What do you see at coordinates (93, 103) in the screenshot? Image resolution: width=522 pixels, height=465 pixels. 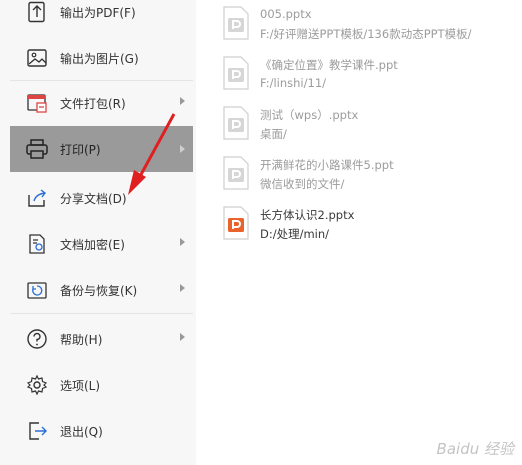 I see `menu-item-label: 文件打包(R)` at bounding box center [93, 103].